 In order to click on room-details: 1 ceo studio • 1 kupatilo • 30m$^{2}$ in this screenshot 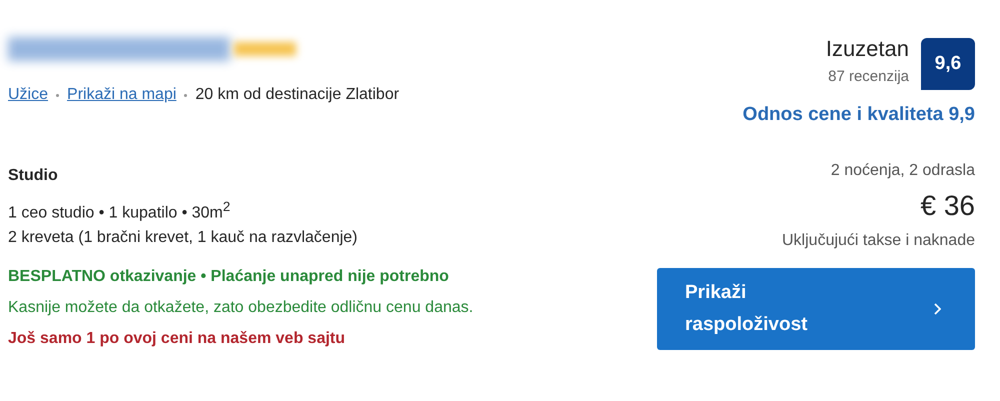, I will do `click(120, 210)`.